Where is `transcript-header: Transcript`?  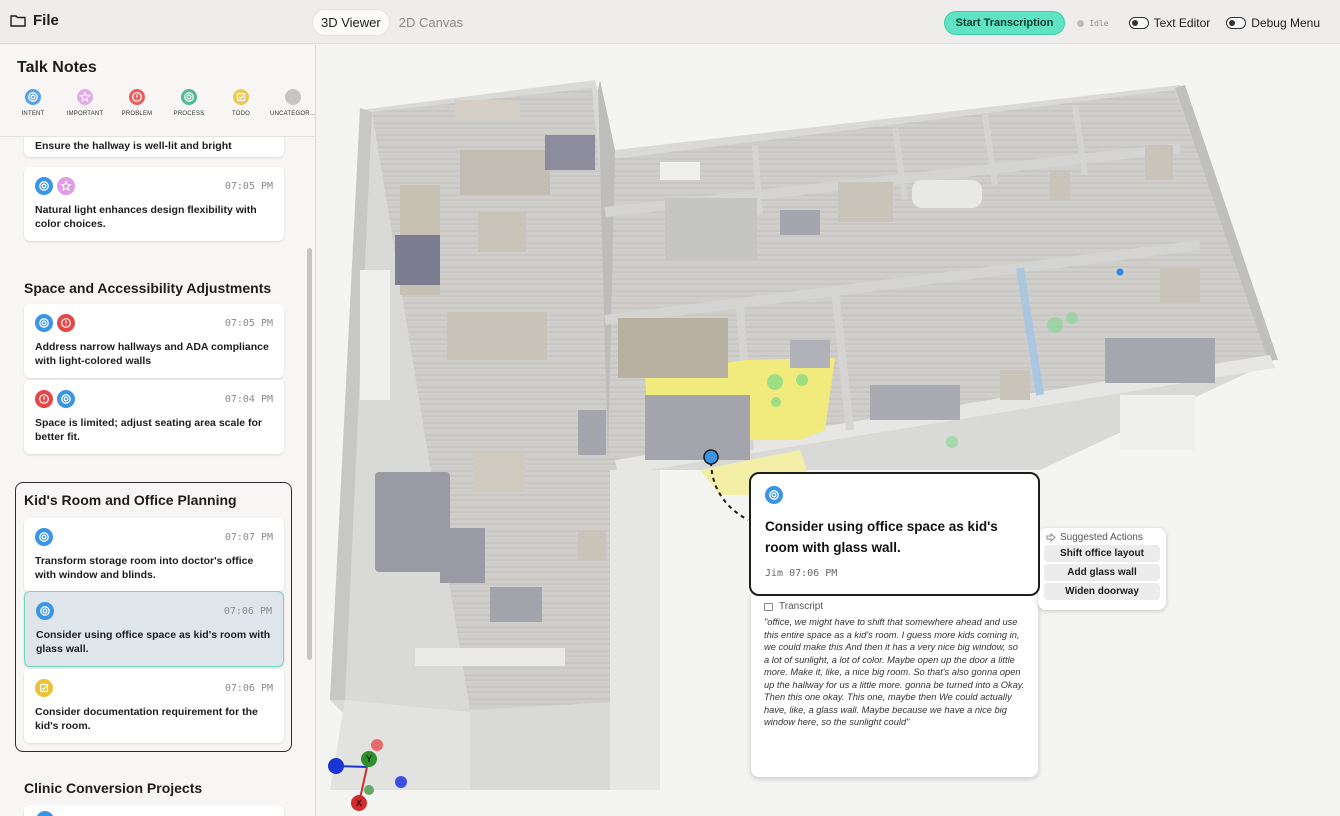 transcript-header: Transcript is located at coordinates (894, 606).